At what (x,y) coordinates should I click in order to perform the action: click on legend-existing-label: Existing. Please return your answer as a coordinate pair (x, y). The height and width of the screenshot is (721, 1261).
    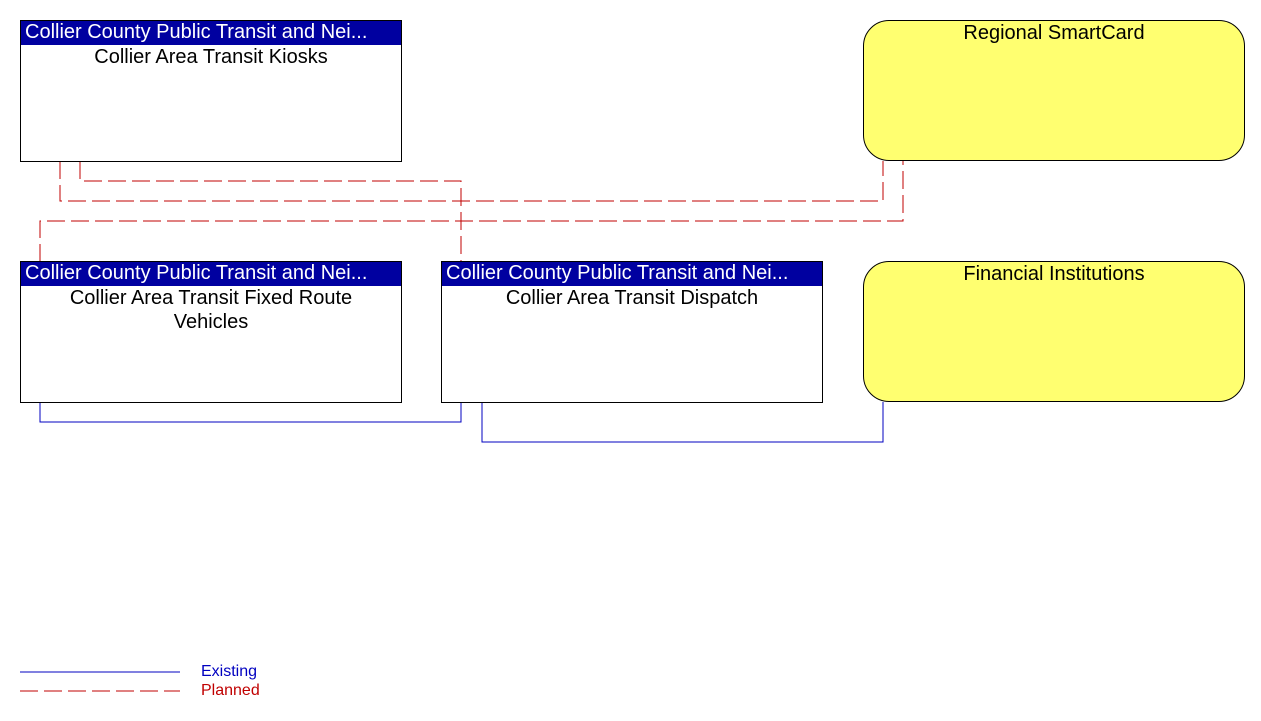
    Looking at the image, I should click on (229, 671).